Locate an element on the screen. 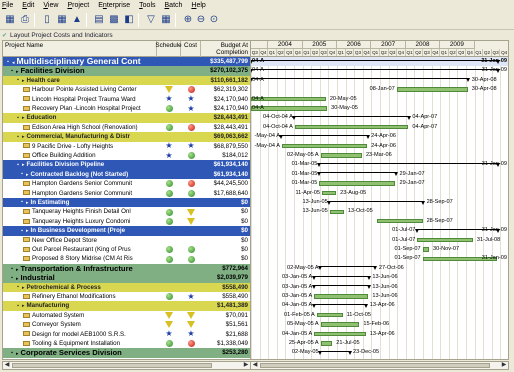 Image resolution: width=514 pixels, height=372 pixels. table-icon: ▩ is located at coordinates (114, 19).